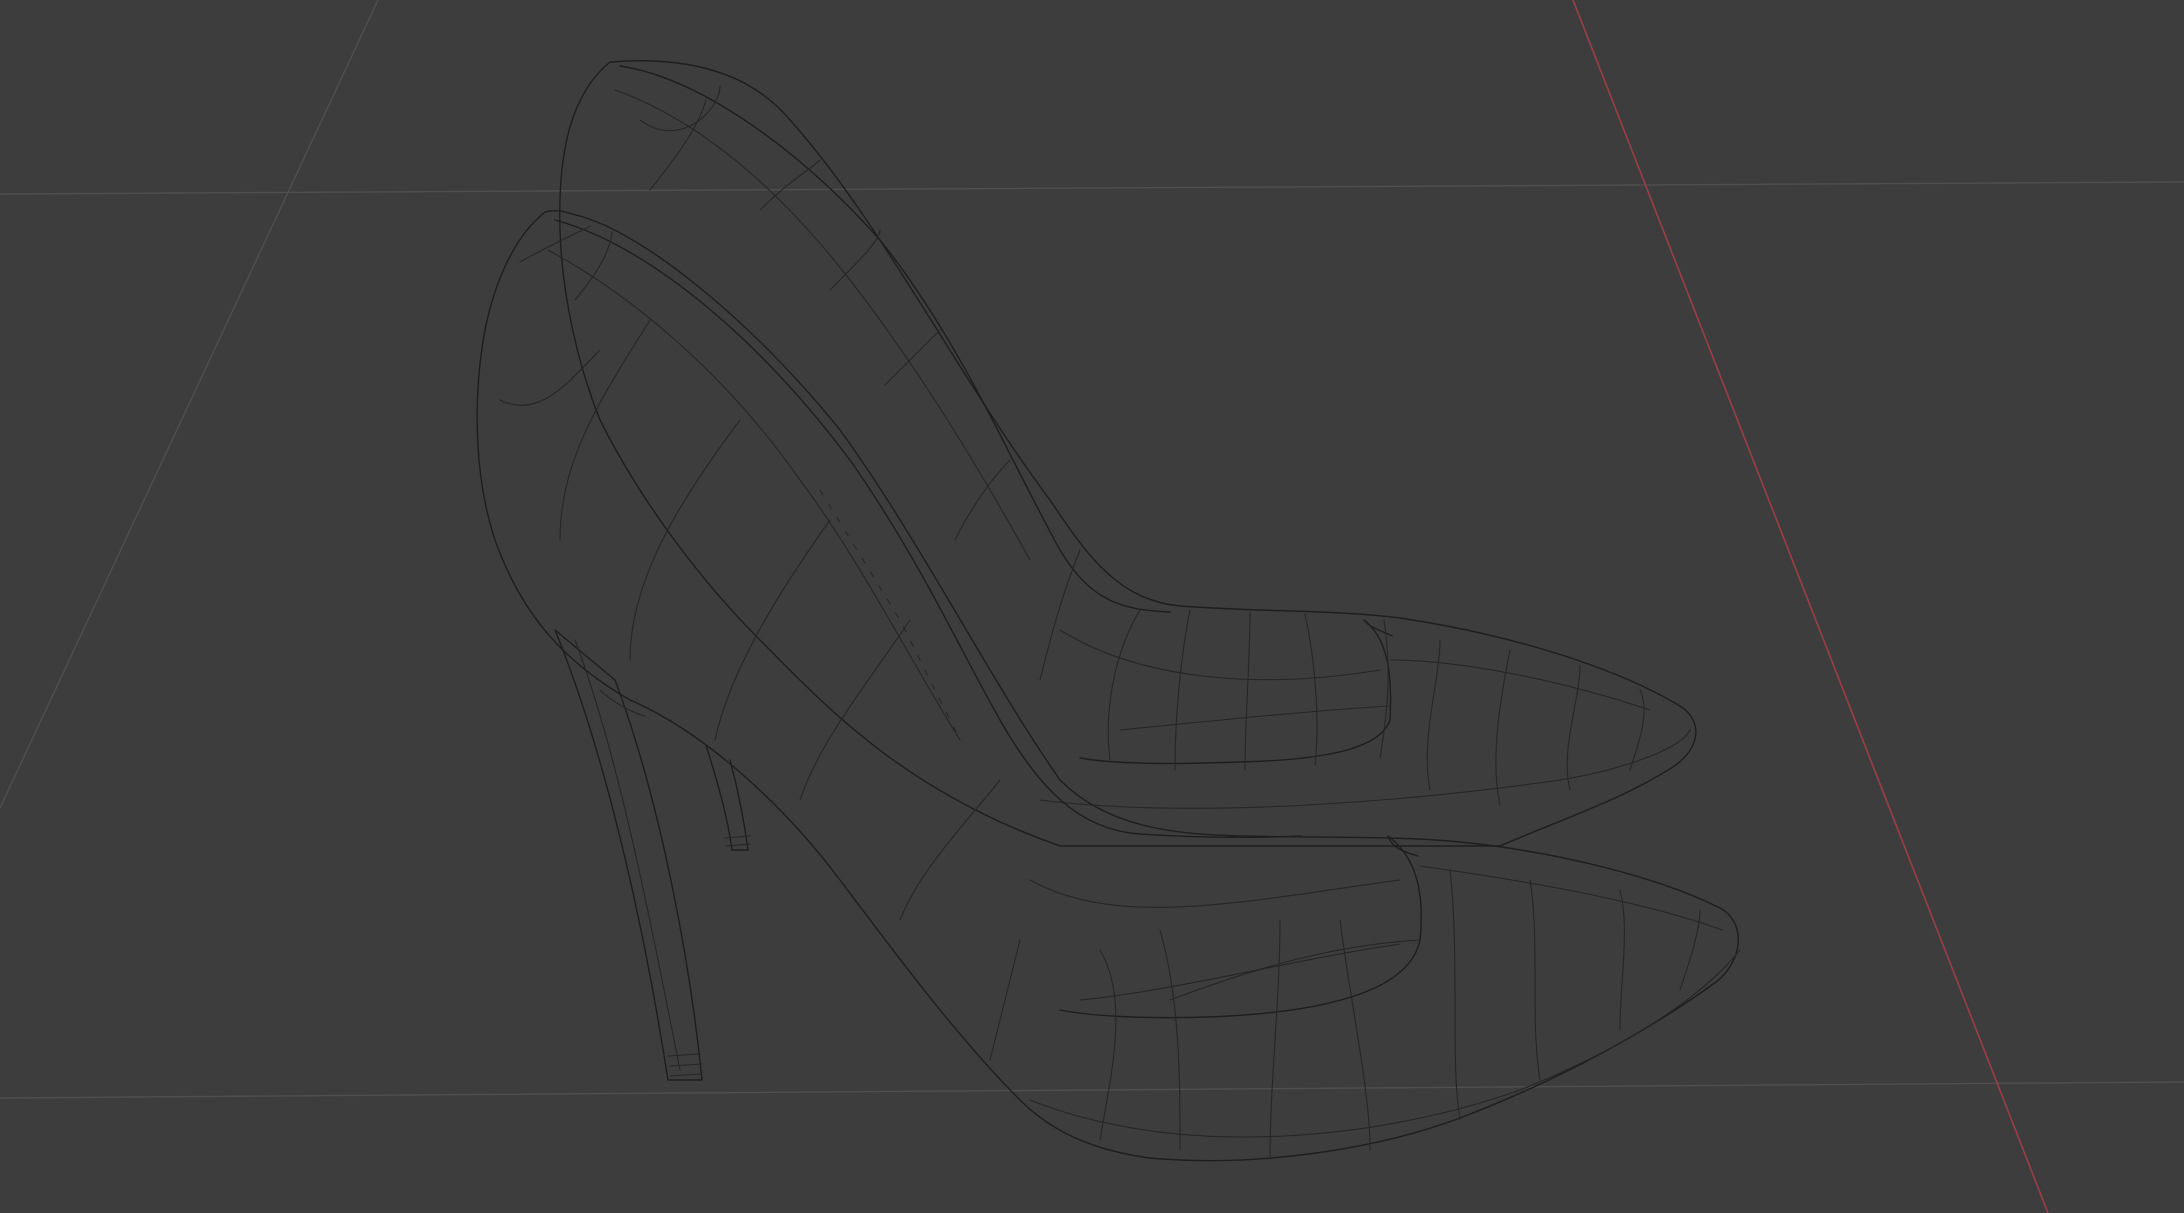 This screenshot has height=1213, width=2184. I want to click on left-shoe-heel-outer, so click(628, 855).